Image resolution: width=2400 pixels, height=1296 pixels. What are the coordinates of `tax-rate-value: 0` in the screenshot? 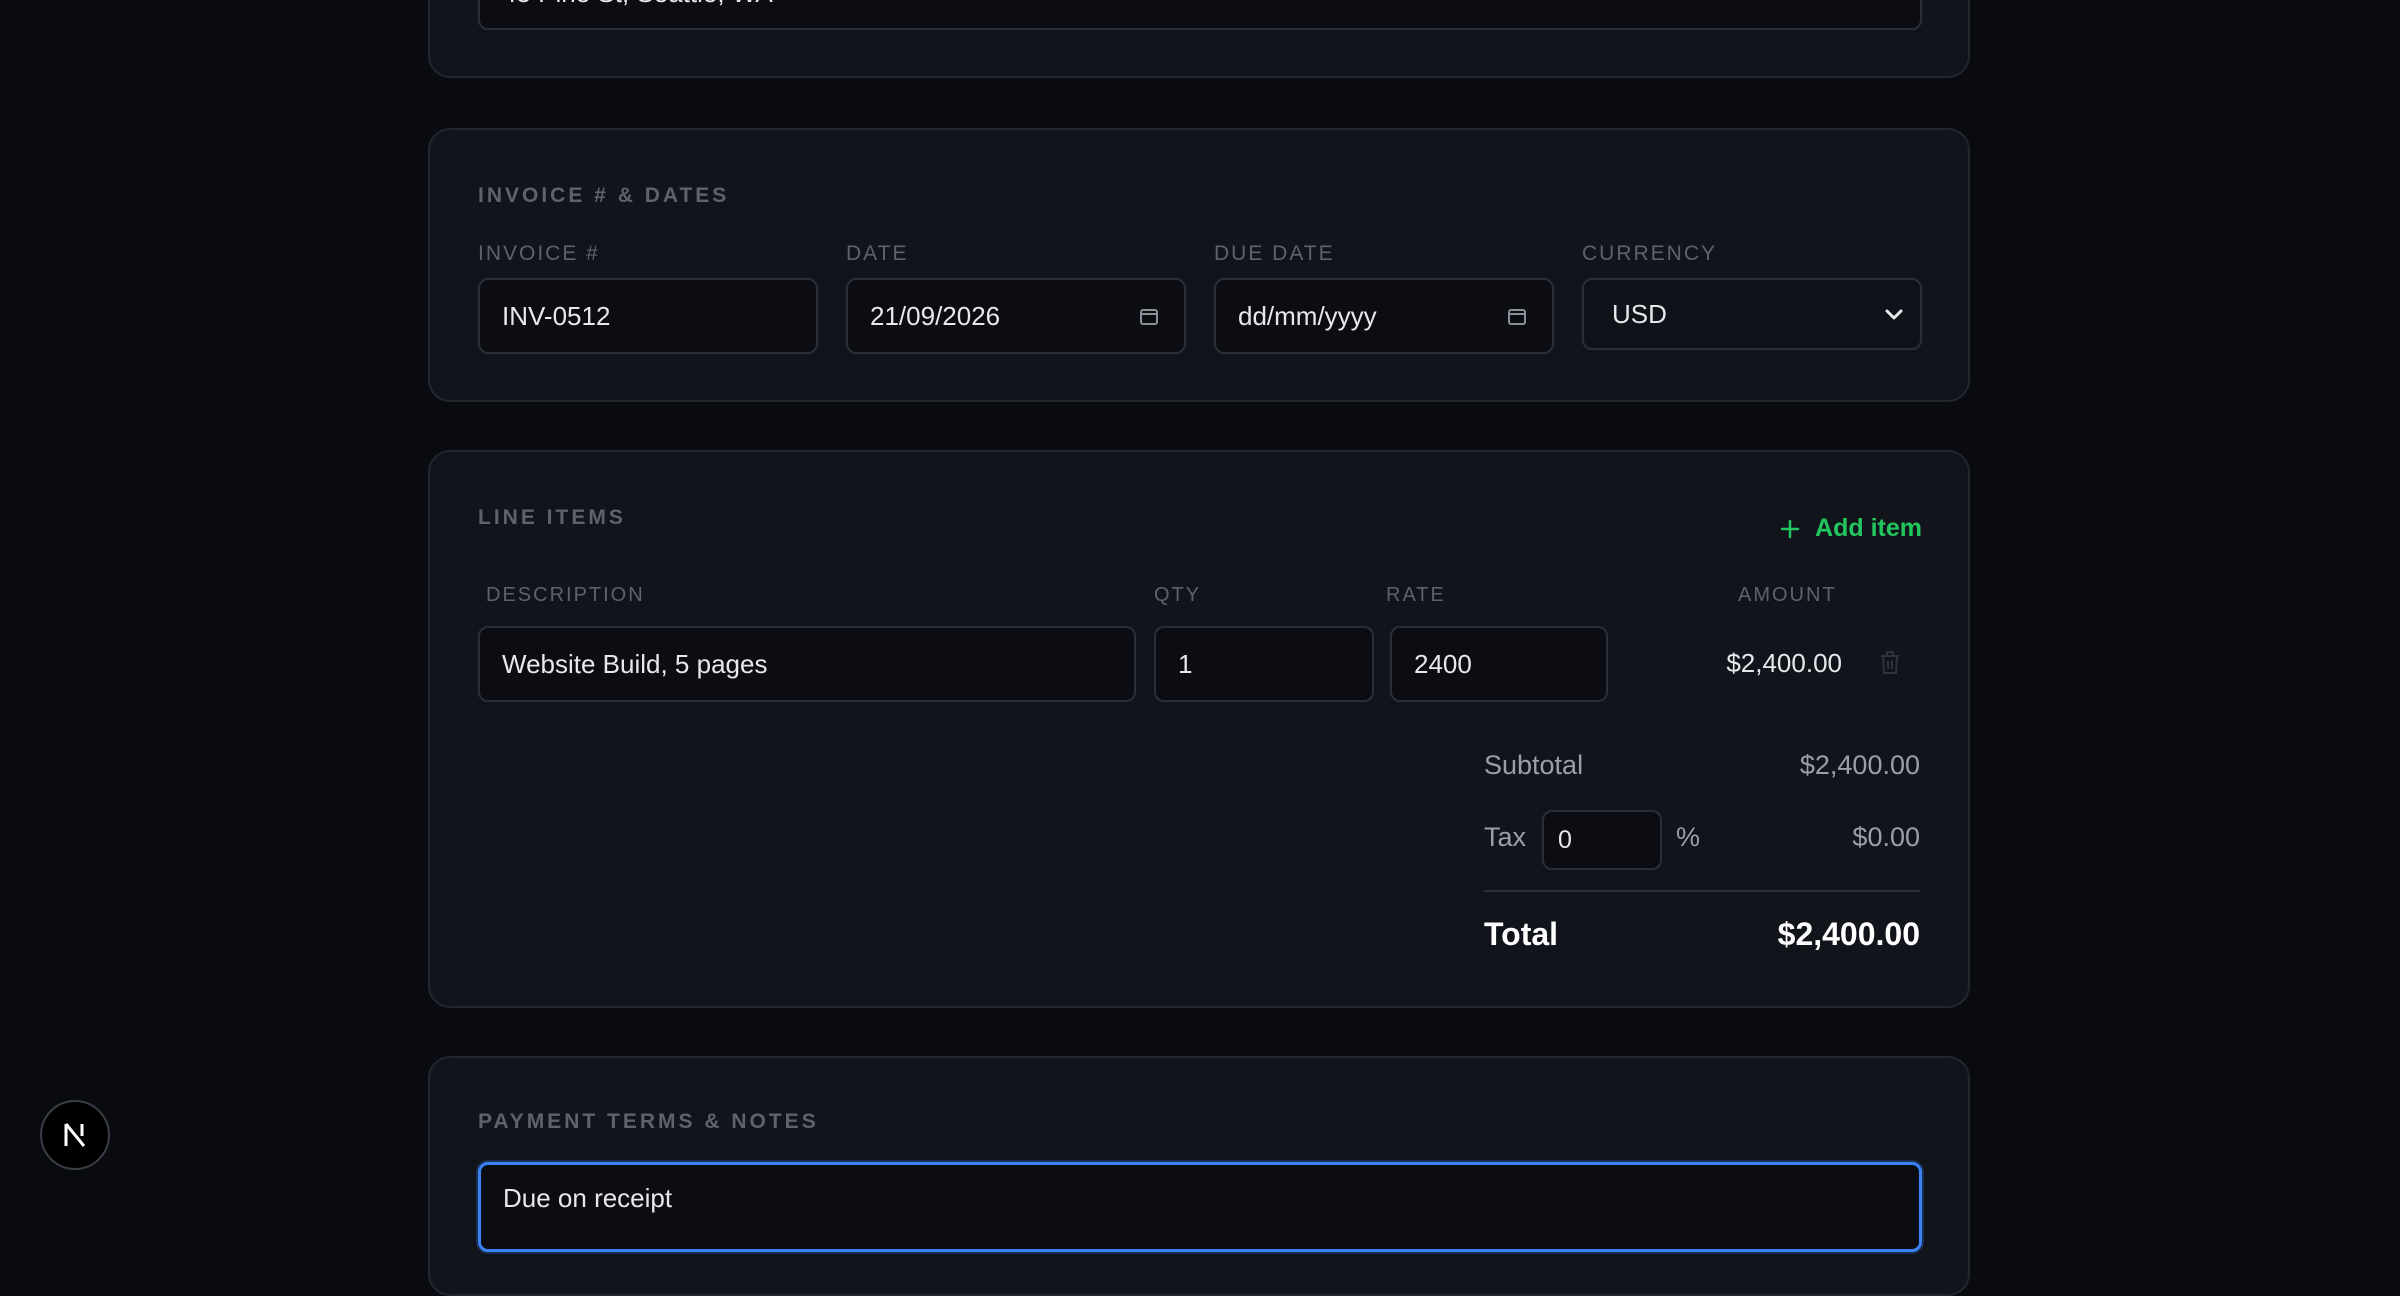 It's located at (1565, 839).